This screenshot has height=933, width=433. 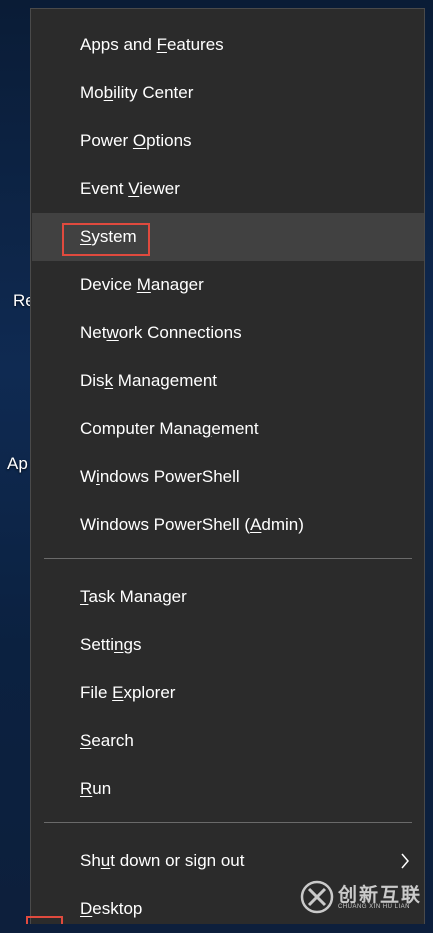 I want to click on menu-item-label: Desktop, so click(x=111, y=908).